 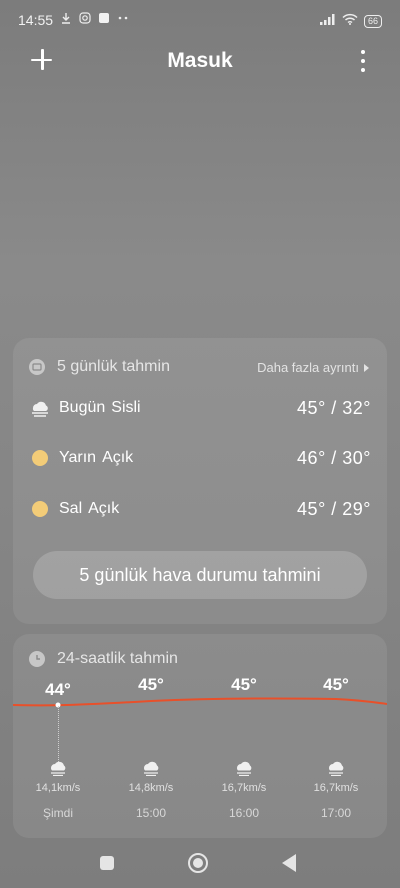 What do you see at coordinates (200, 20) in the screenshot?
I see `status-bar: 14:55 66` at bounding box center [200, 20].